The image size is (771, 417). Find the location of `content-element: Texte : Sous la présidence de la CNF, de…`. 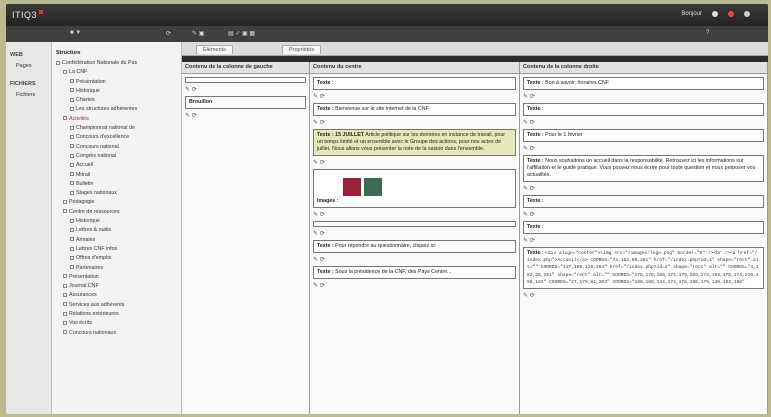

content-element: Texte : Sous la présidence de la CNF, de… is located at coordinates (414, 272).